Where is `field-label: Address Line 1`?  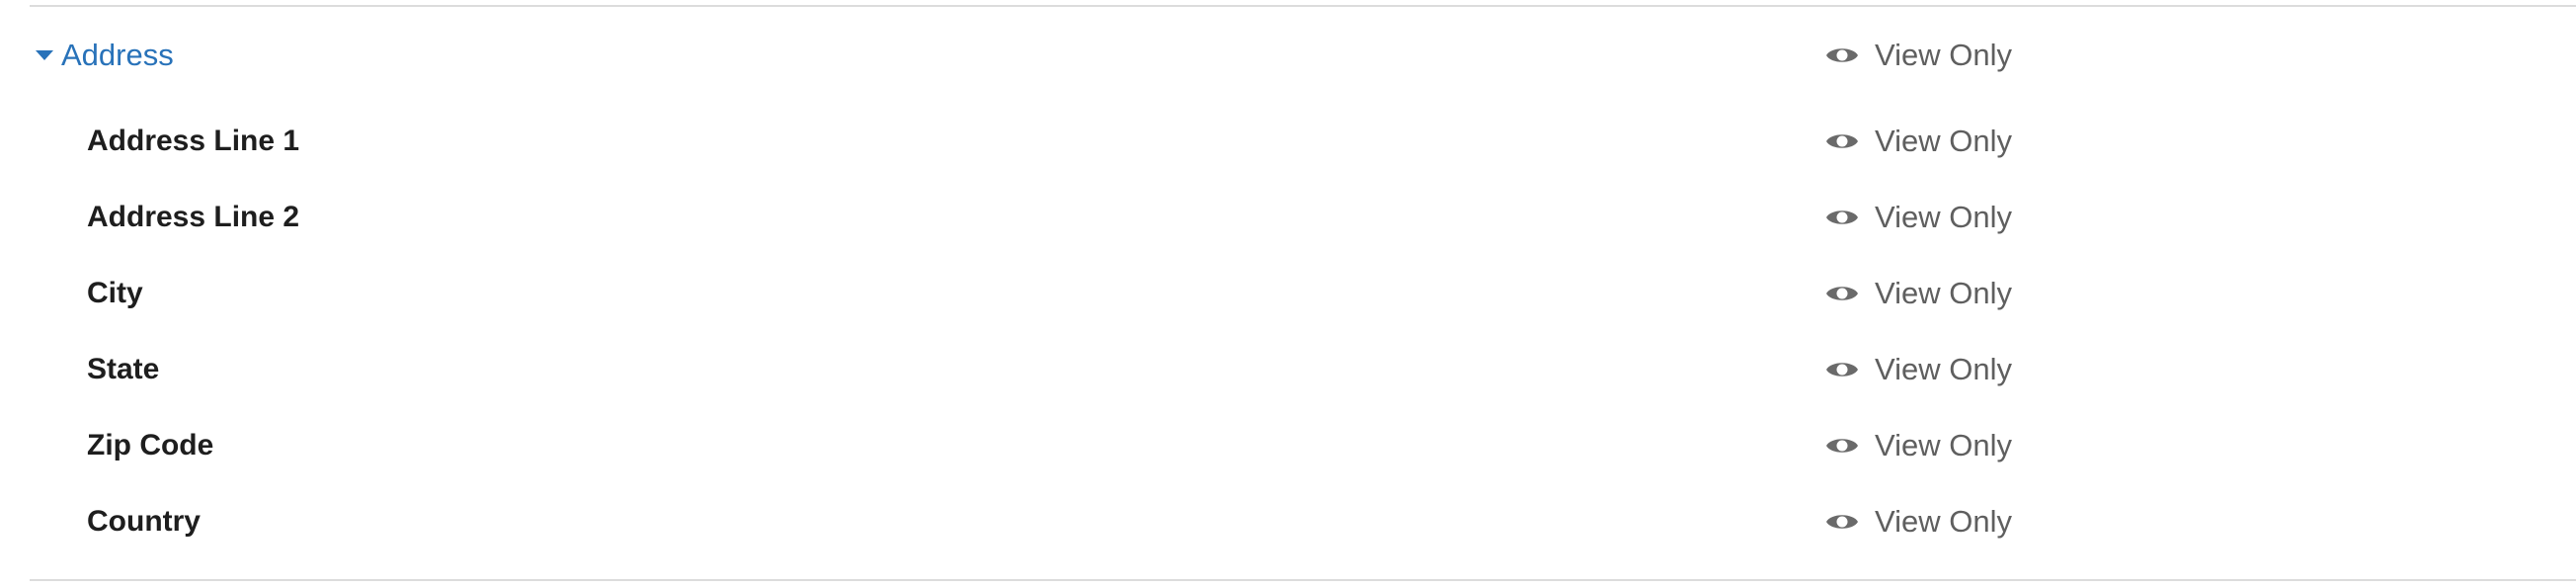
field-label: Address Line 1 is located at coordinates (193, 141).